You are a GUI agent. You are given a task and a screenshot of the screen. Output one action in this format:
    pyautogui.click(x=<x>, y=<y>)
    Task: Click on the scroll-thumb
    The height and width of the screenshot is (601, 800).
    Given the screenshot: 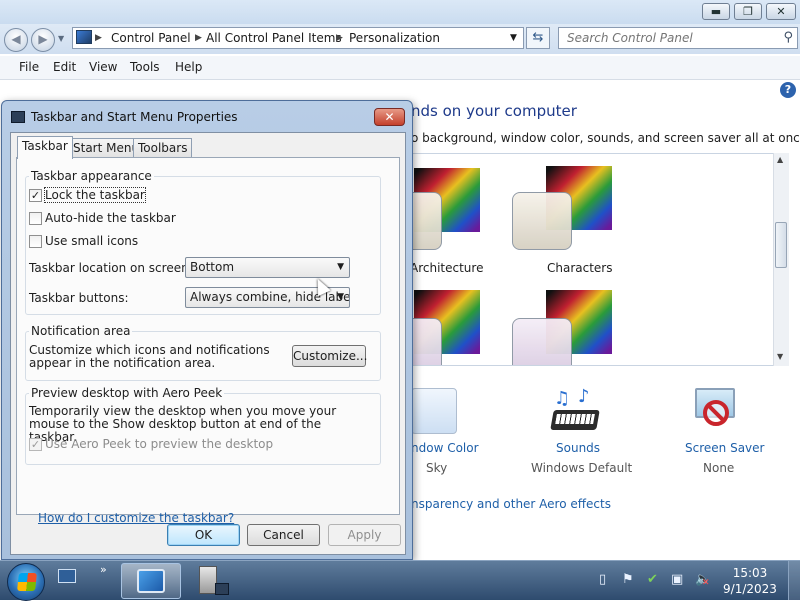 What is the action you would take?
    pyautogui.click(x=781, y=245)
    